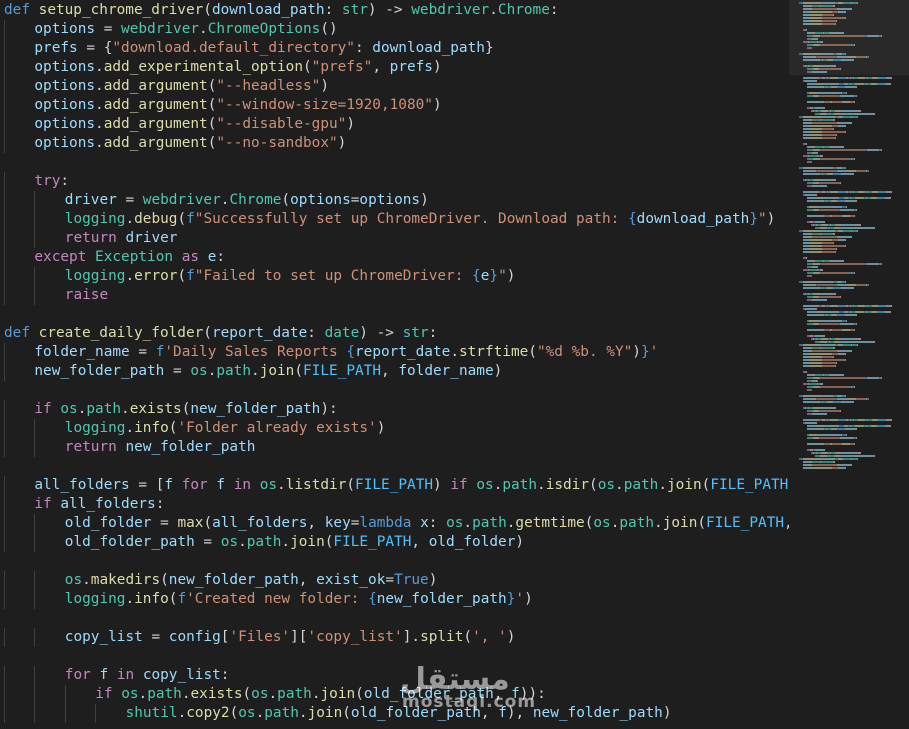  Describe the element at coordinates (77, 674) in the screenshot. I see `code-token: for` at that location.